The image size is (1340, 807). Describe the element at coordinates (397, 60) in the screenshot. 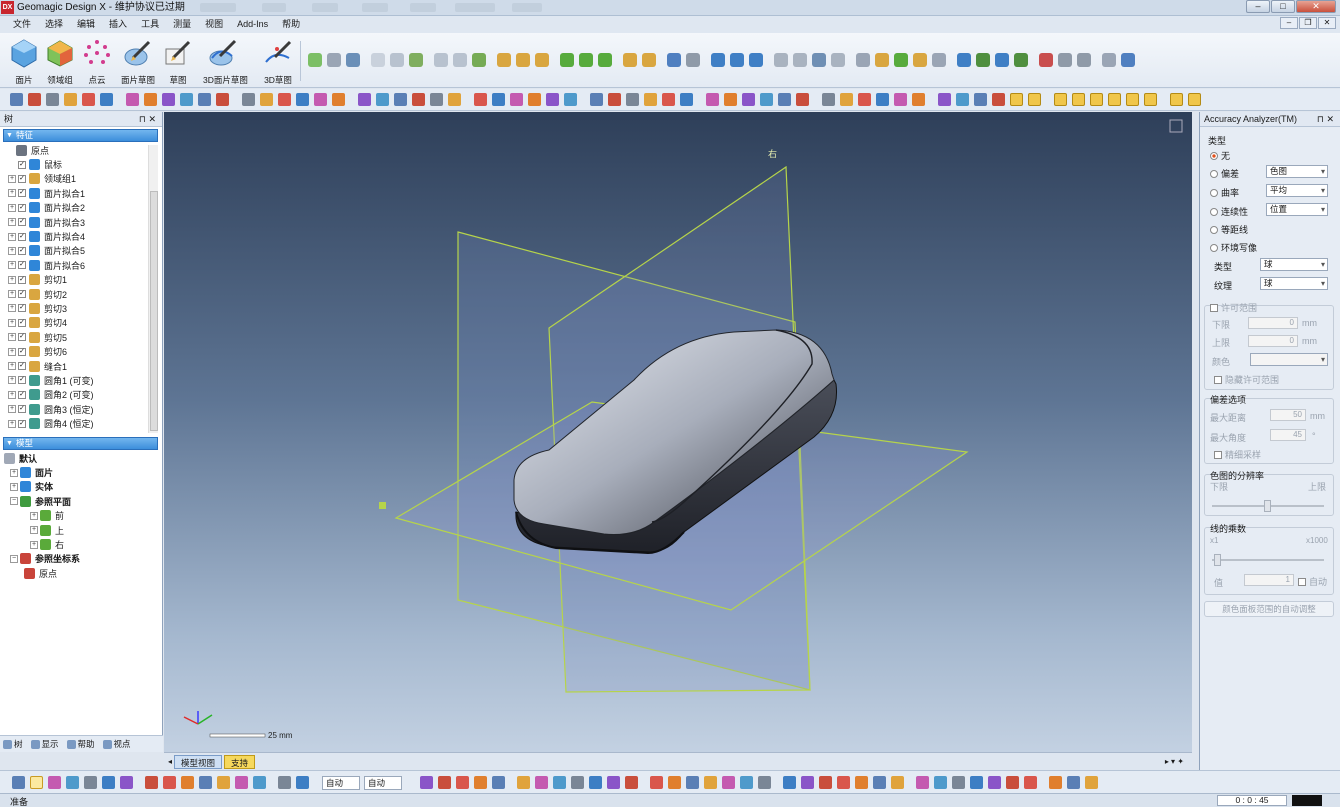

I see `revolve-icon` at that location.